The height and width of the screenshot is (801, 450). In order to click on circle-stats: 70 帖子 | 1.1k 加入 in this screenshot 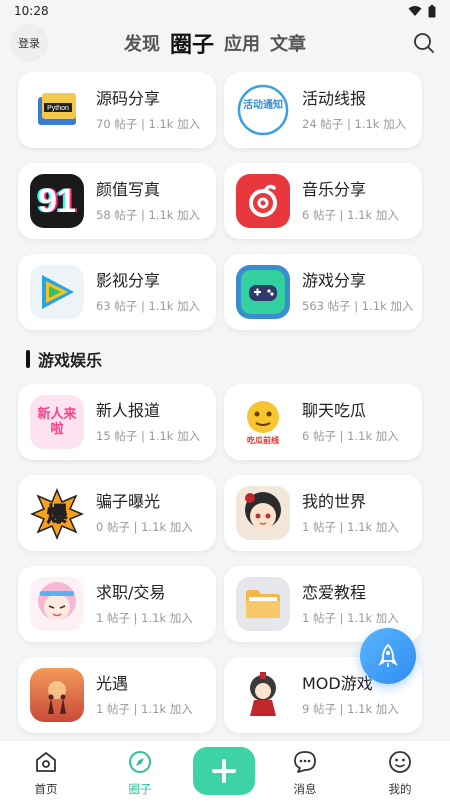, I will do `click(148, 123)`.